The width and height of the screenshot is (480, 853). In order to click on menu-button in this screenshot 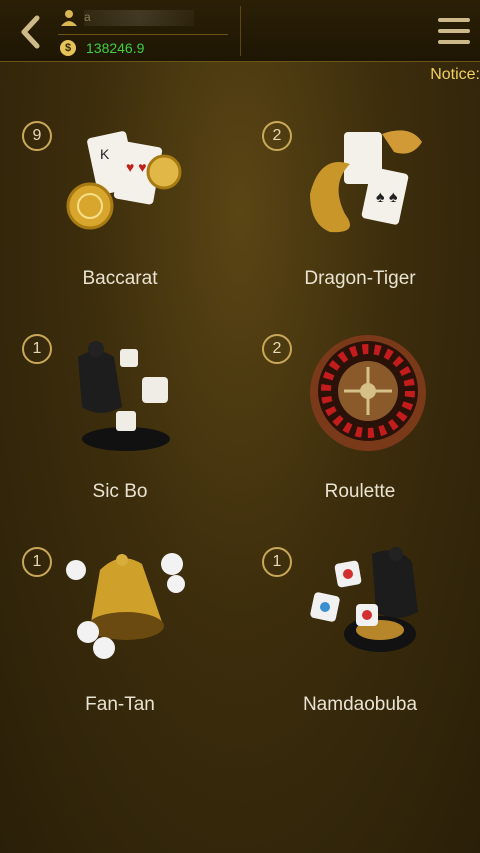, I will do `click(454, 31)`.